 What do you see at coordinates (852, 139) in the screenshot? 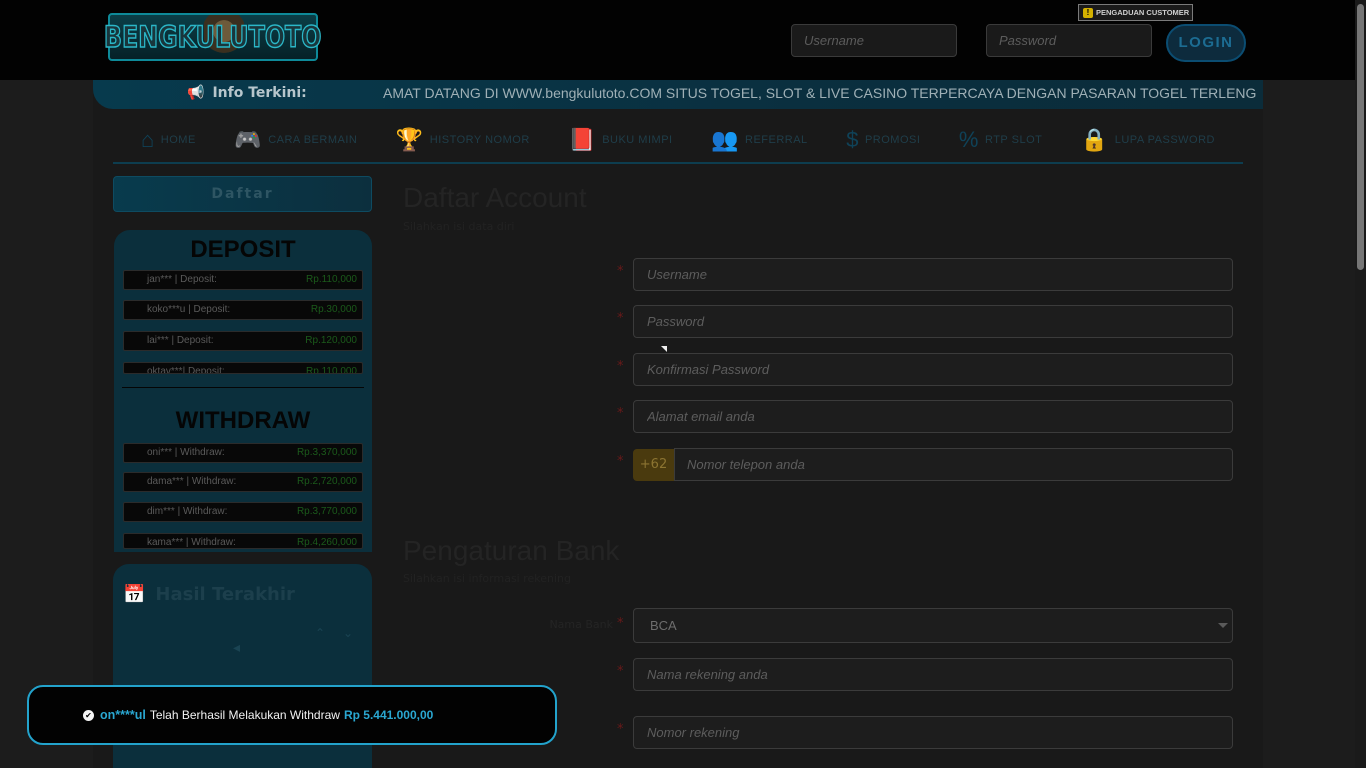
I see `dollar-icon: $` at bounding box center [852, 139].